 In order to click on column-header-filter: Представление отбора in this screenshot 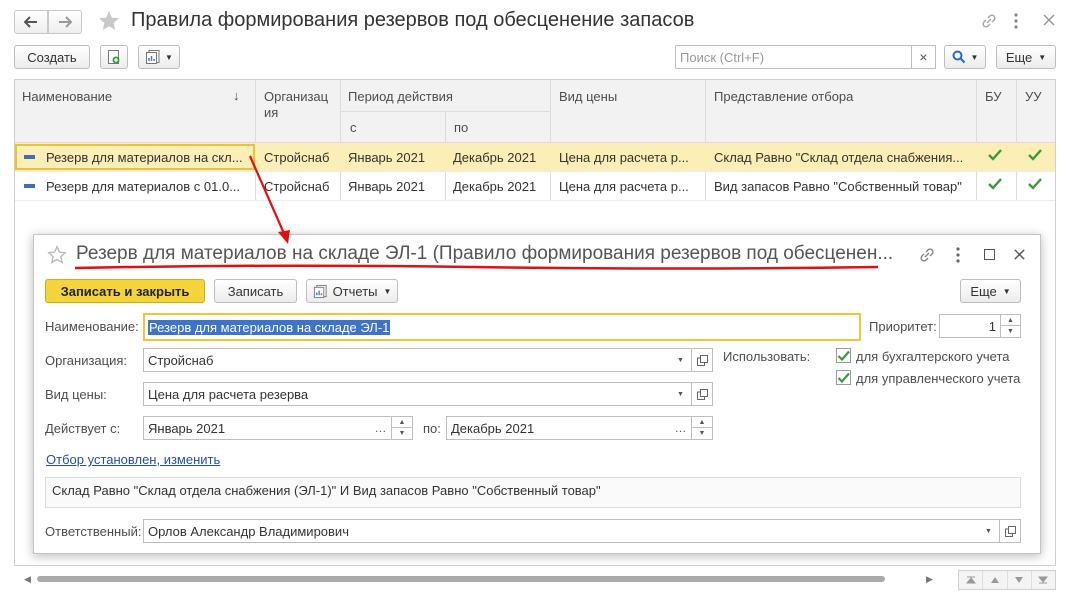, I will do `click(783, 96)`.